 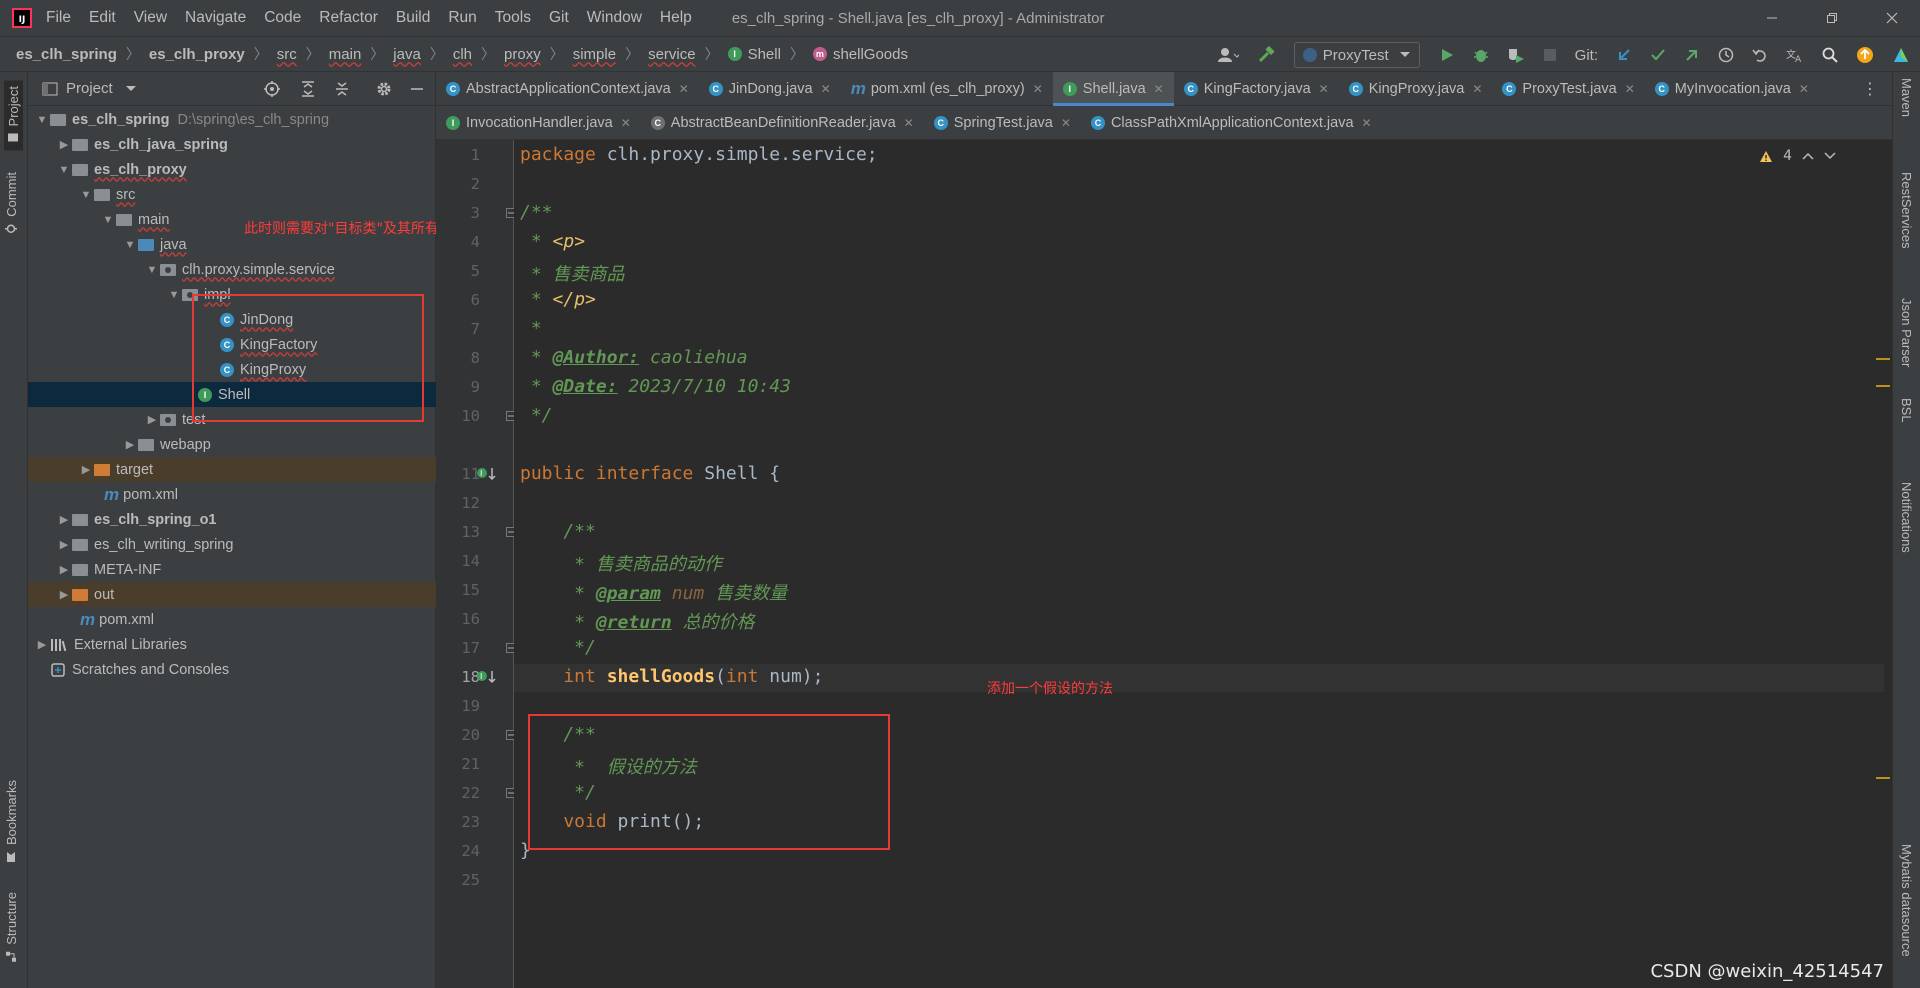 What do you see at coordinates (232, 619) in the screenshot?
I see `tree-item-pom-root: m pom.xml` at bounding box center [232, 619].